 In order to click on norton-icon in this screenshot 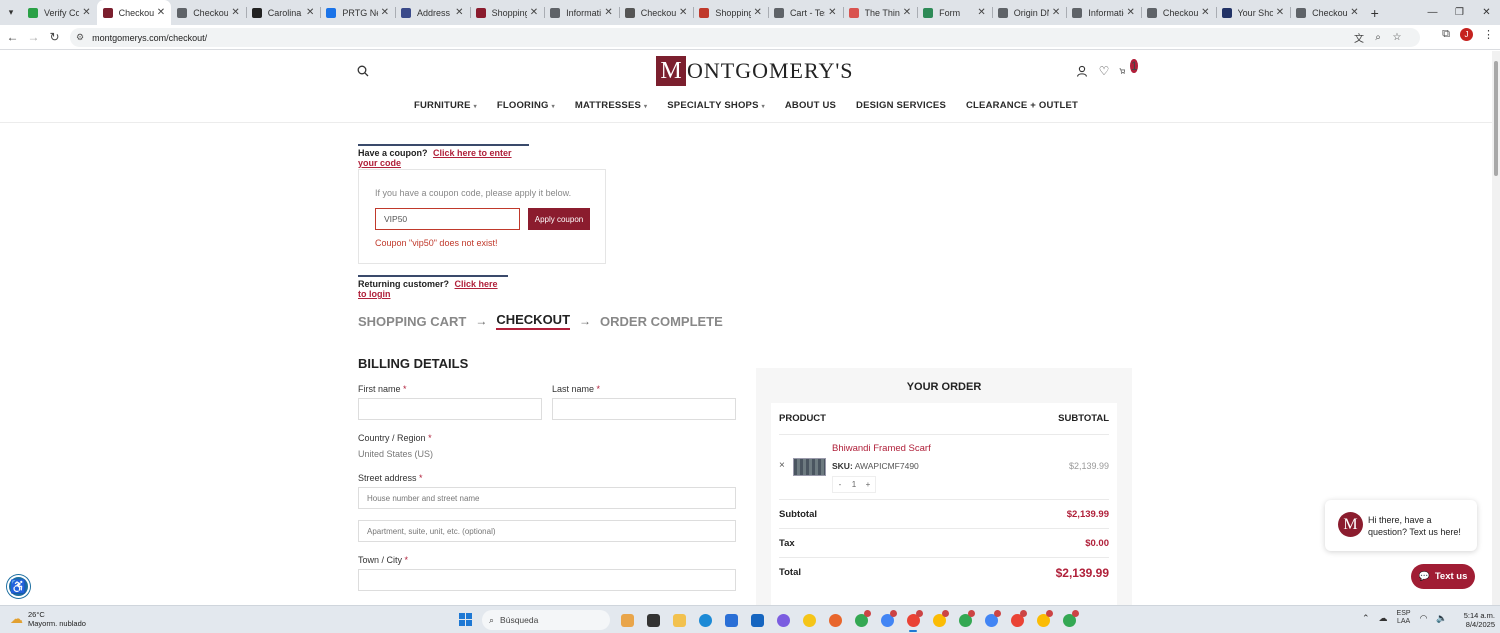, I will do `click(809, 620)`.